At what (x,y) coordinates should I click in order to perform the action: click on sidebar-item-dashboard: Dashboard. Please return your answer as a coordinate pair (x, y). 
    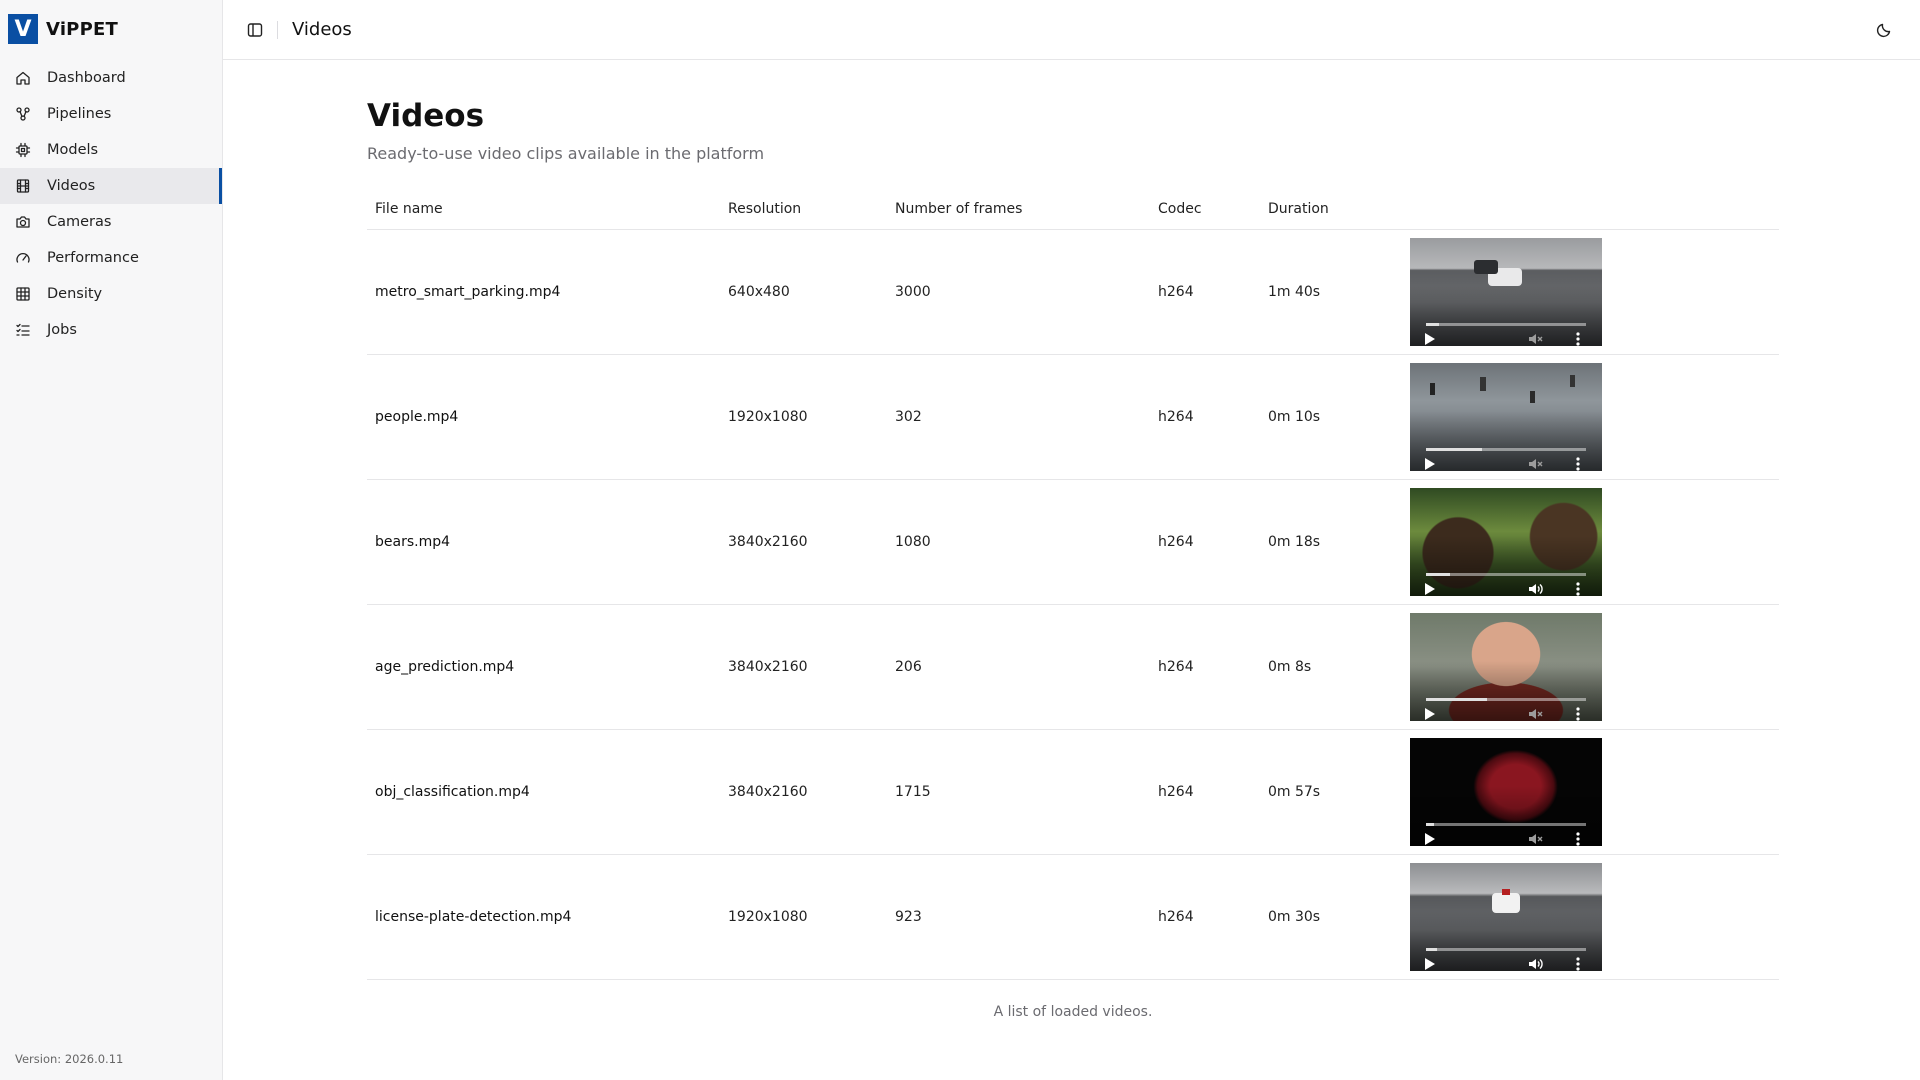
    Looking at the image, I should click on (111, 78).